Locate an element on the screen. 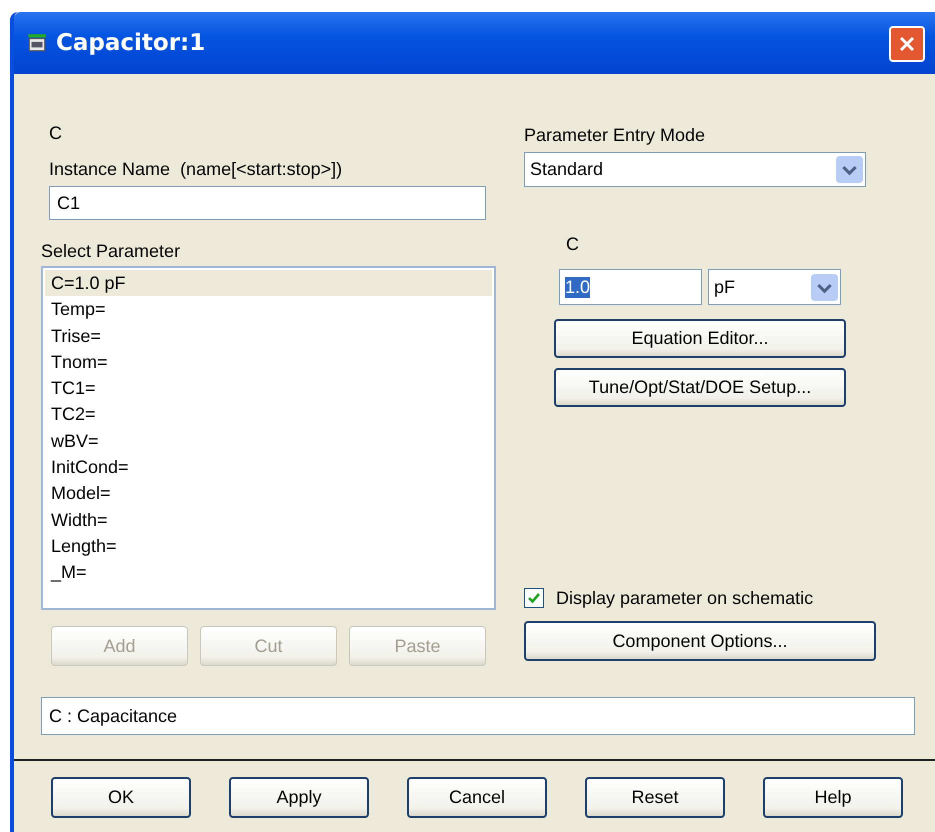 The width and height of the screenshot is (935, 832). entry-mode-label: Parameter Entry Mode is located at coordinates (615, 135).